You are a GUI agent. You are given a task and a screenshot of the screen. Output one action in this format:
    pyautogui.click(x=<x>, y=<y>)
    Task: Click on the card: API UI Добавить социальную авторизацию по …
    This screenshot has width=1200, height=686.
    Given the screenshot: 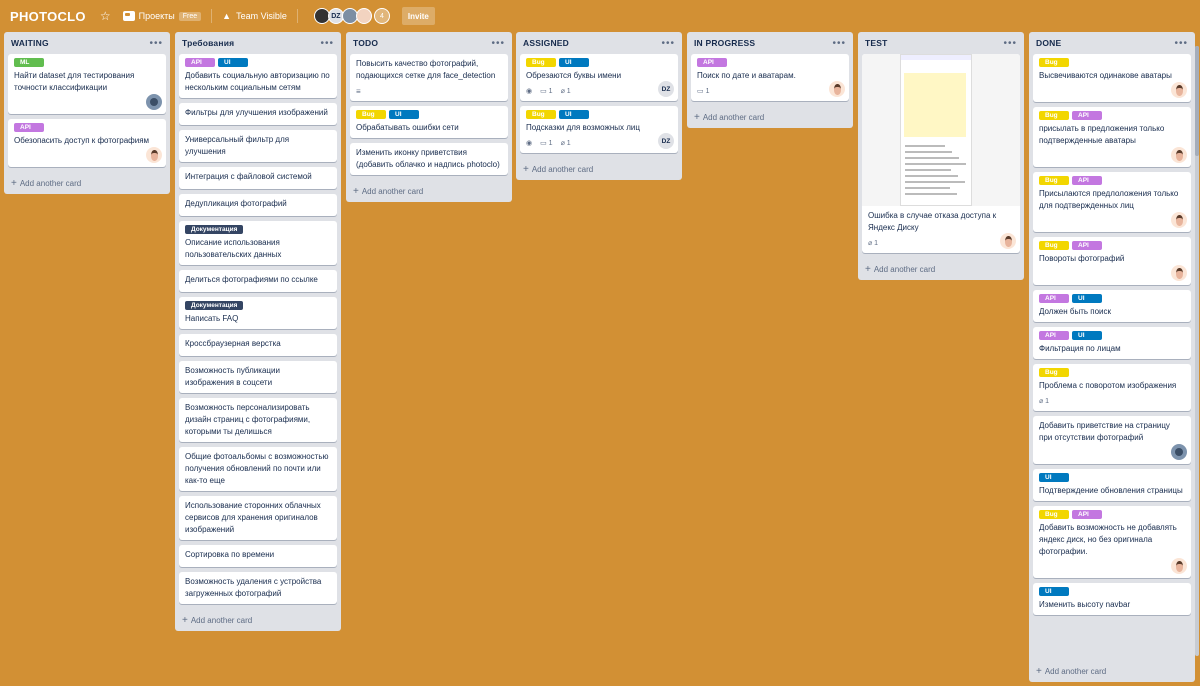 What is the action you would take?
    pyautogui.click(x=258, y=76)
    